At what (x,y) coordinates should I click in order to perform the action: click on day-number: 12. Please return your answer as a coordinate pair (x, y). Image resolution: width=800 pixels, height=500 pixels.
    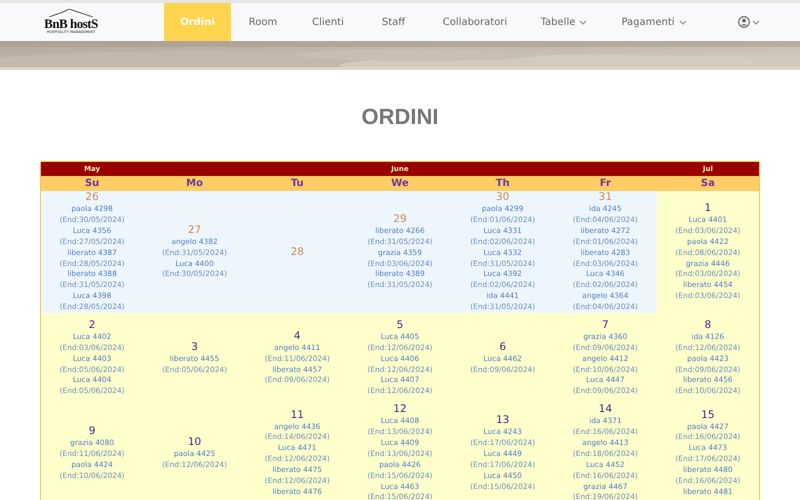
    Looking at the image, I should click on (400, 409).